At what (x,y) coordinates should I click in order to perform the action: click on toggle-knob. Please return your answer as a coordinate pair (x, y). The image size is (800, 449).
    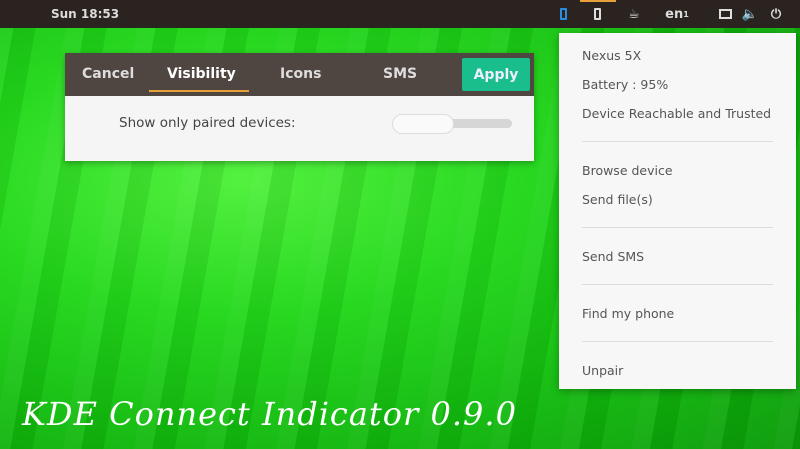
    Looking at the image, I should click on (423, 124).